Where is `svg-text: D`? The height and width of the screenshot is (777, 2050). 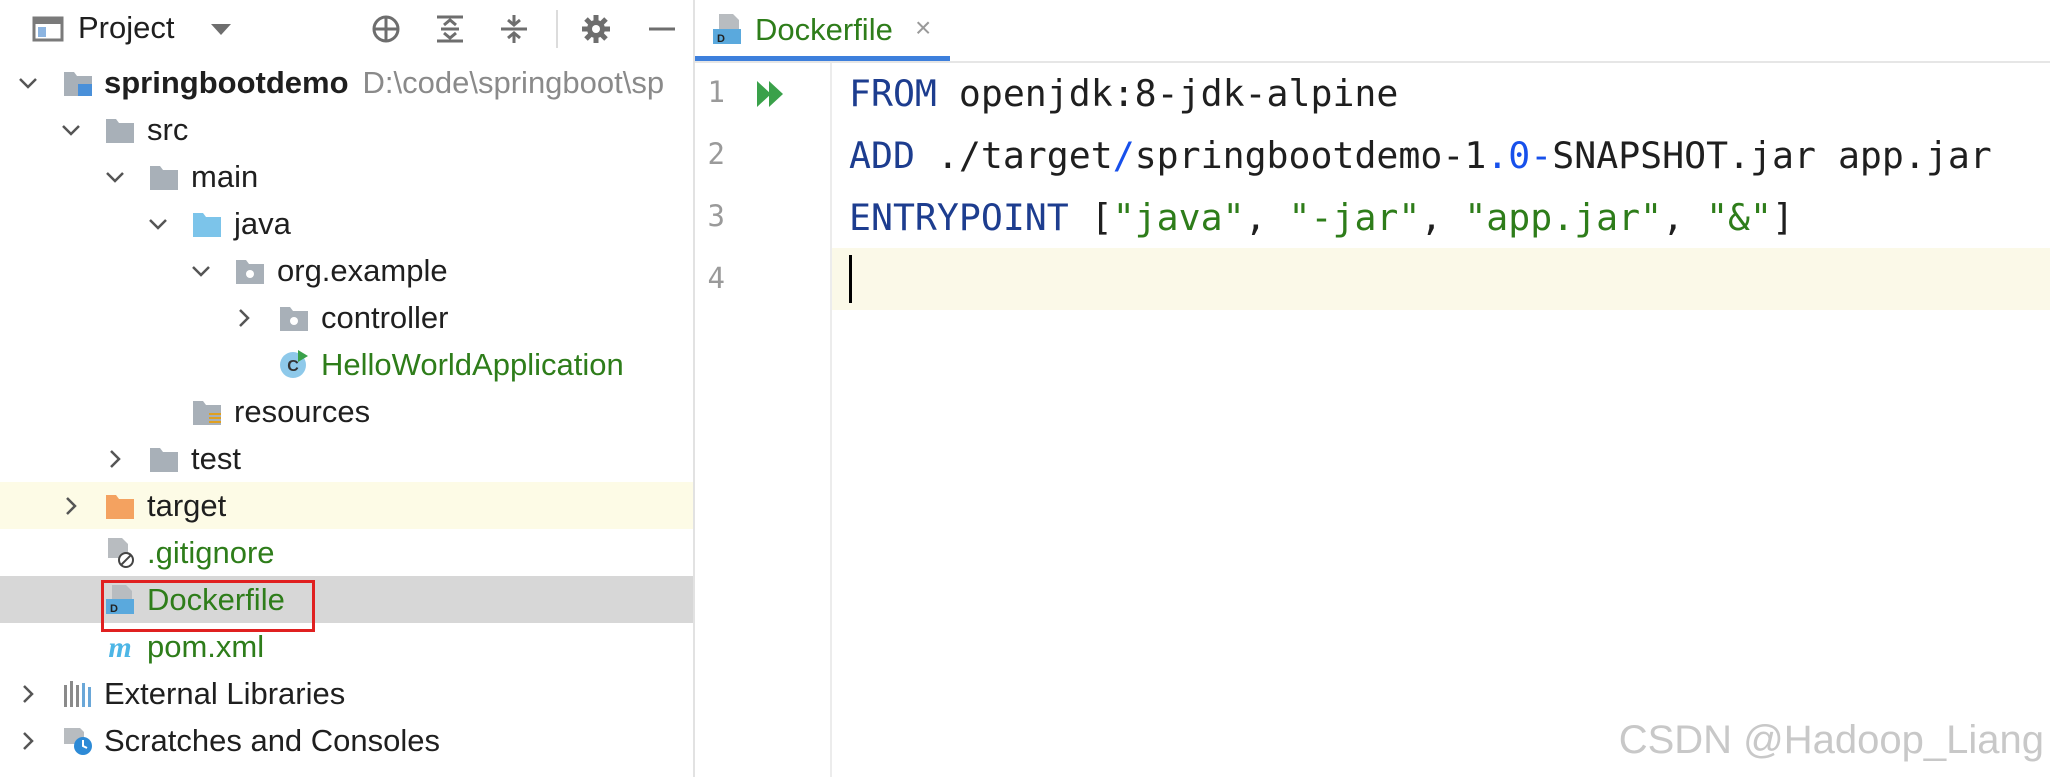 svg-text: D is located at coordinates (721, 39).